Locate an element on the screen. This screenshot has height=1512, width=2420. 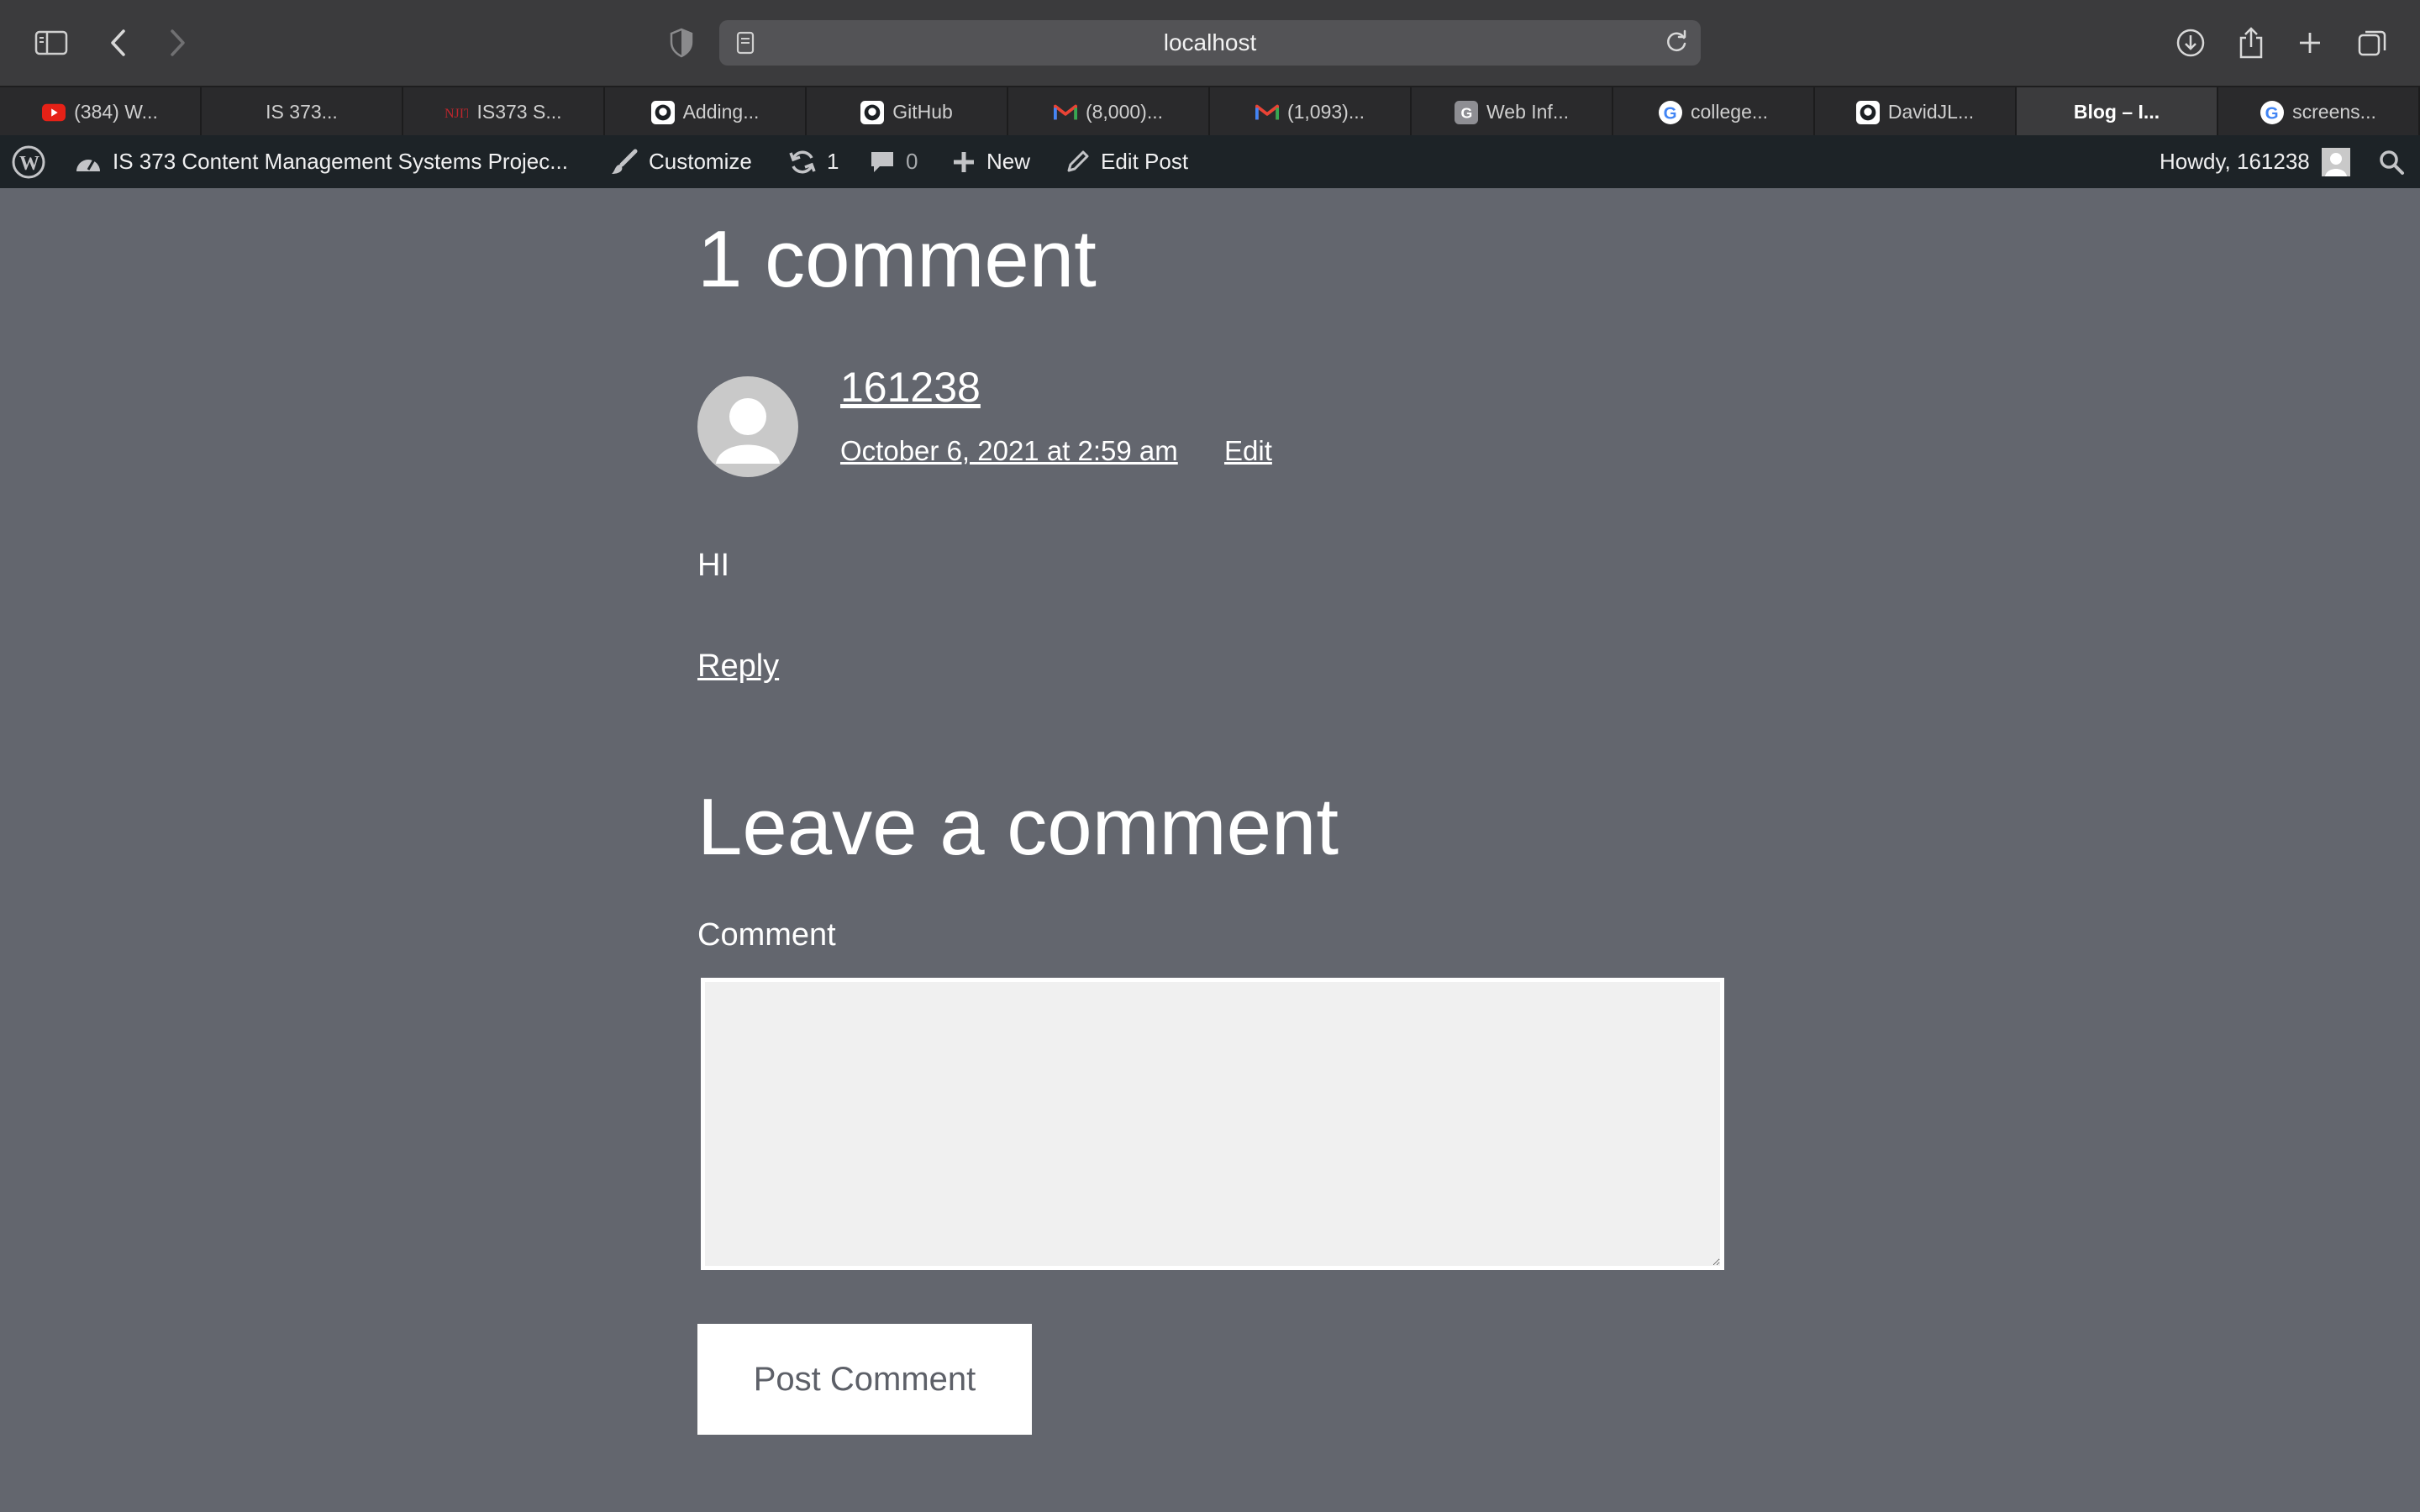
comments-title: 1 comment is located at coordinates (897, 259).